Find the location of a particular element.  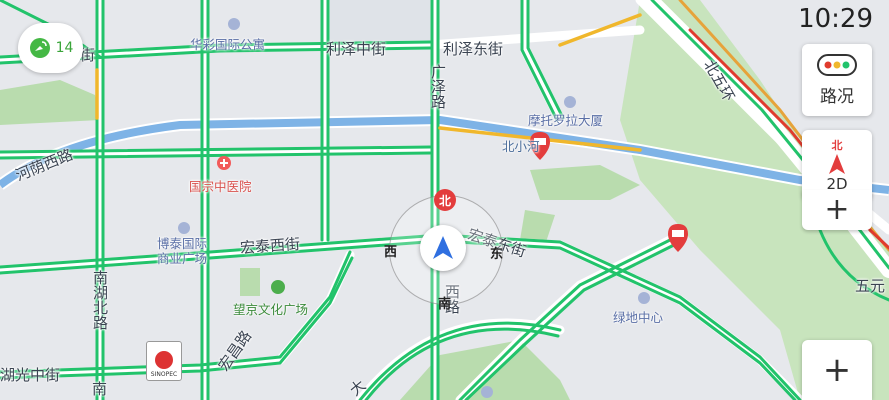

road-label: 湖光中街 is located at coordinates (30, 375).